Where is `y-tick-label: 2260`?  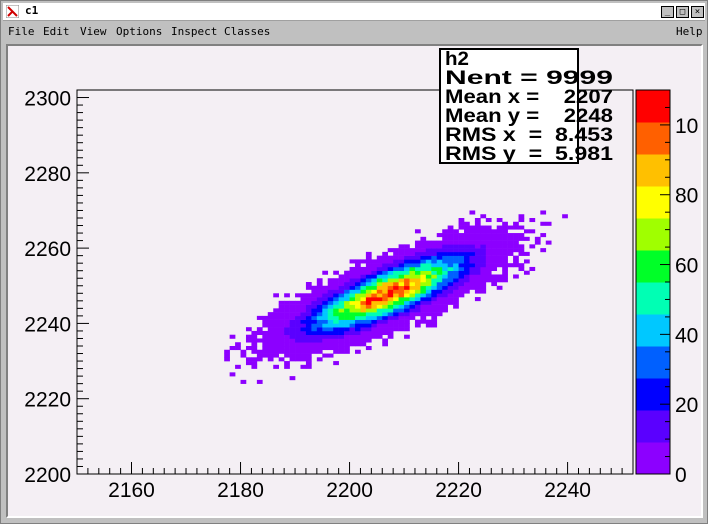
y-tick-label: 2260 is located at coordinates (47, 249).